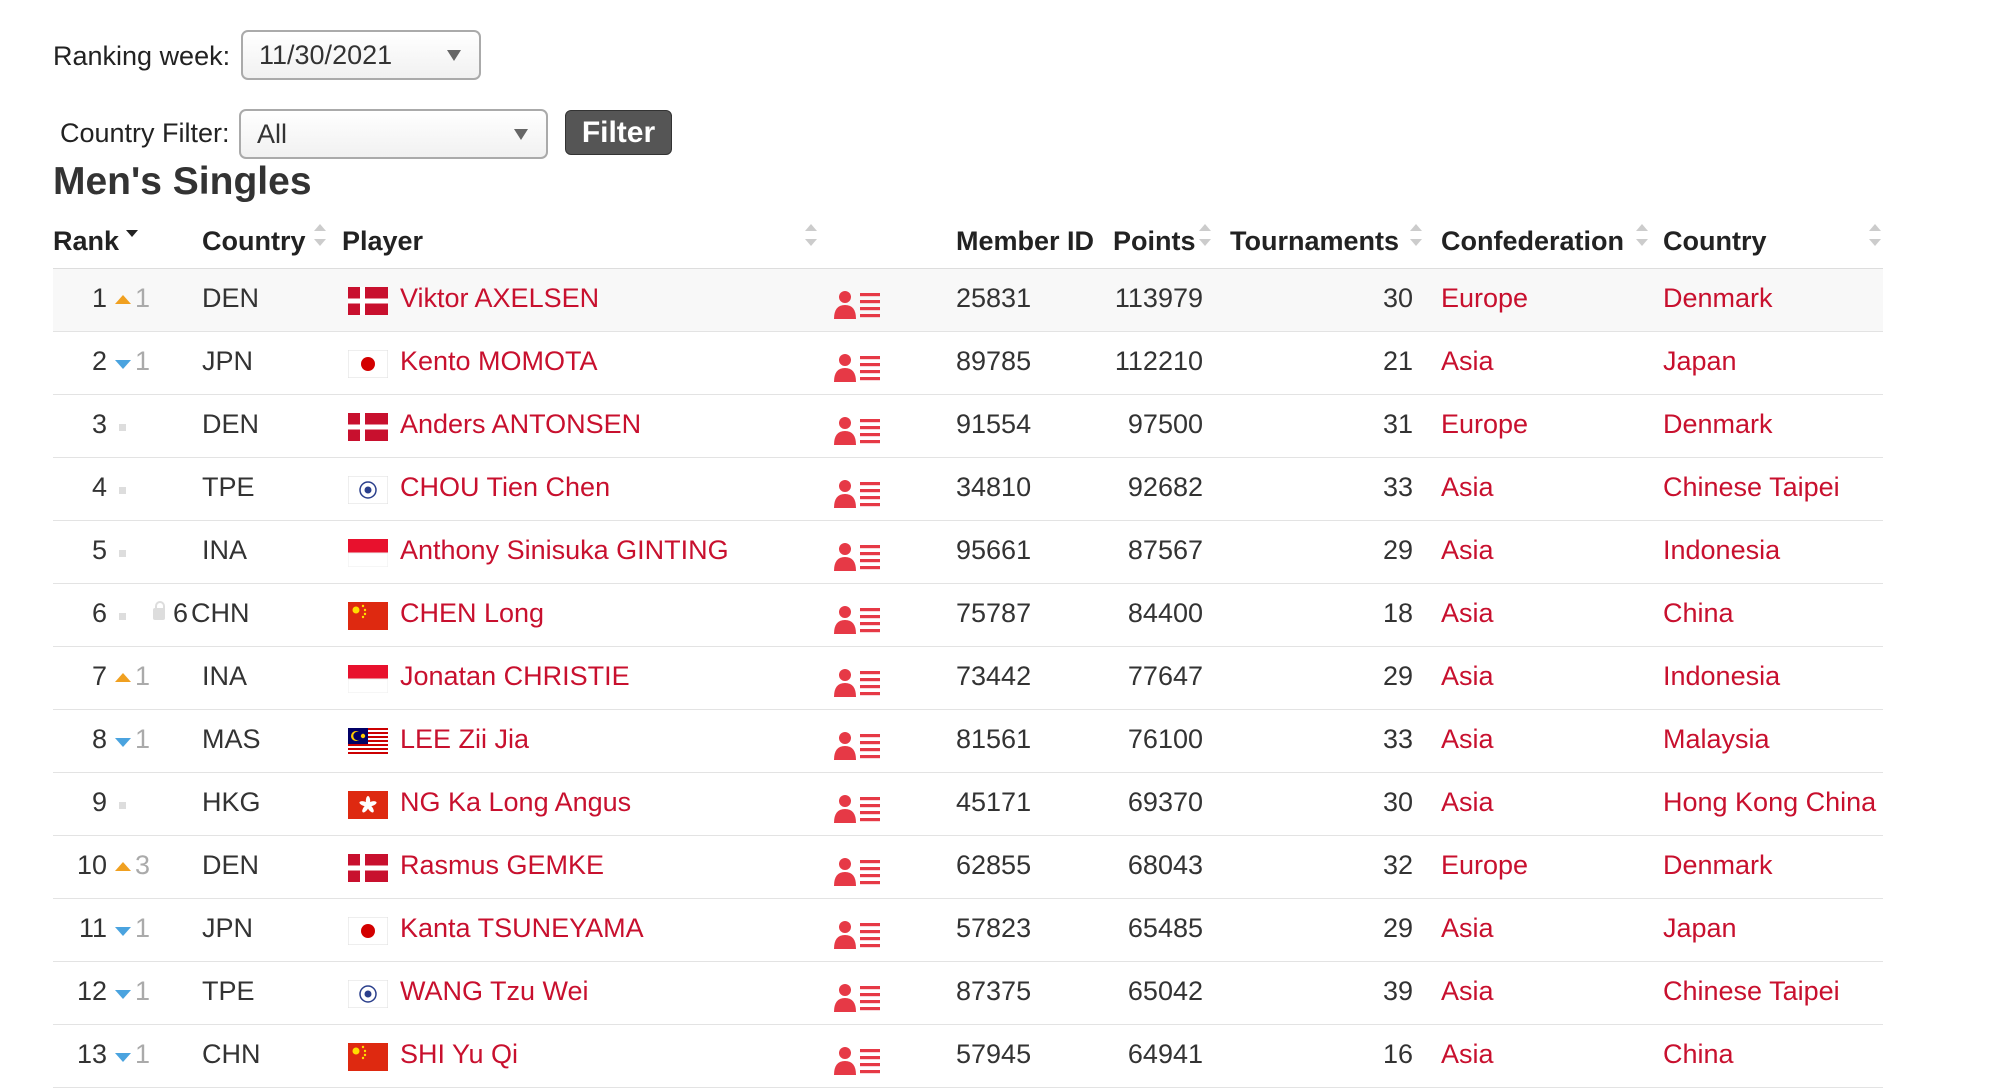  What do you see at coordinates (515, 676) in the screenshot?
I see `player-name-link: Jonatan CHRISTIE` at bounding box center [515, 676].